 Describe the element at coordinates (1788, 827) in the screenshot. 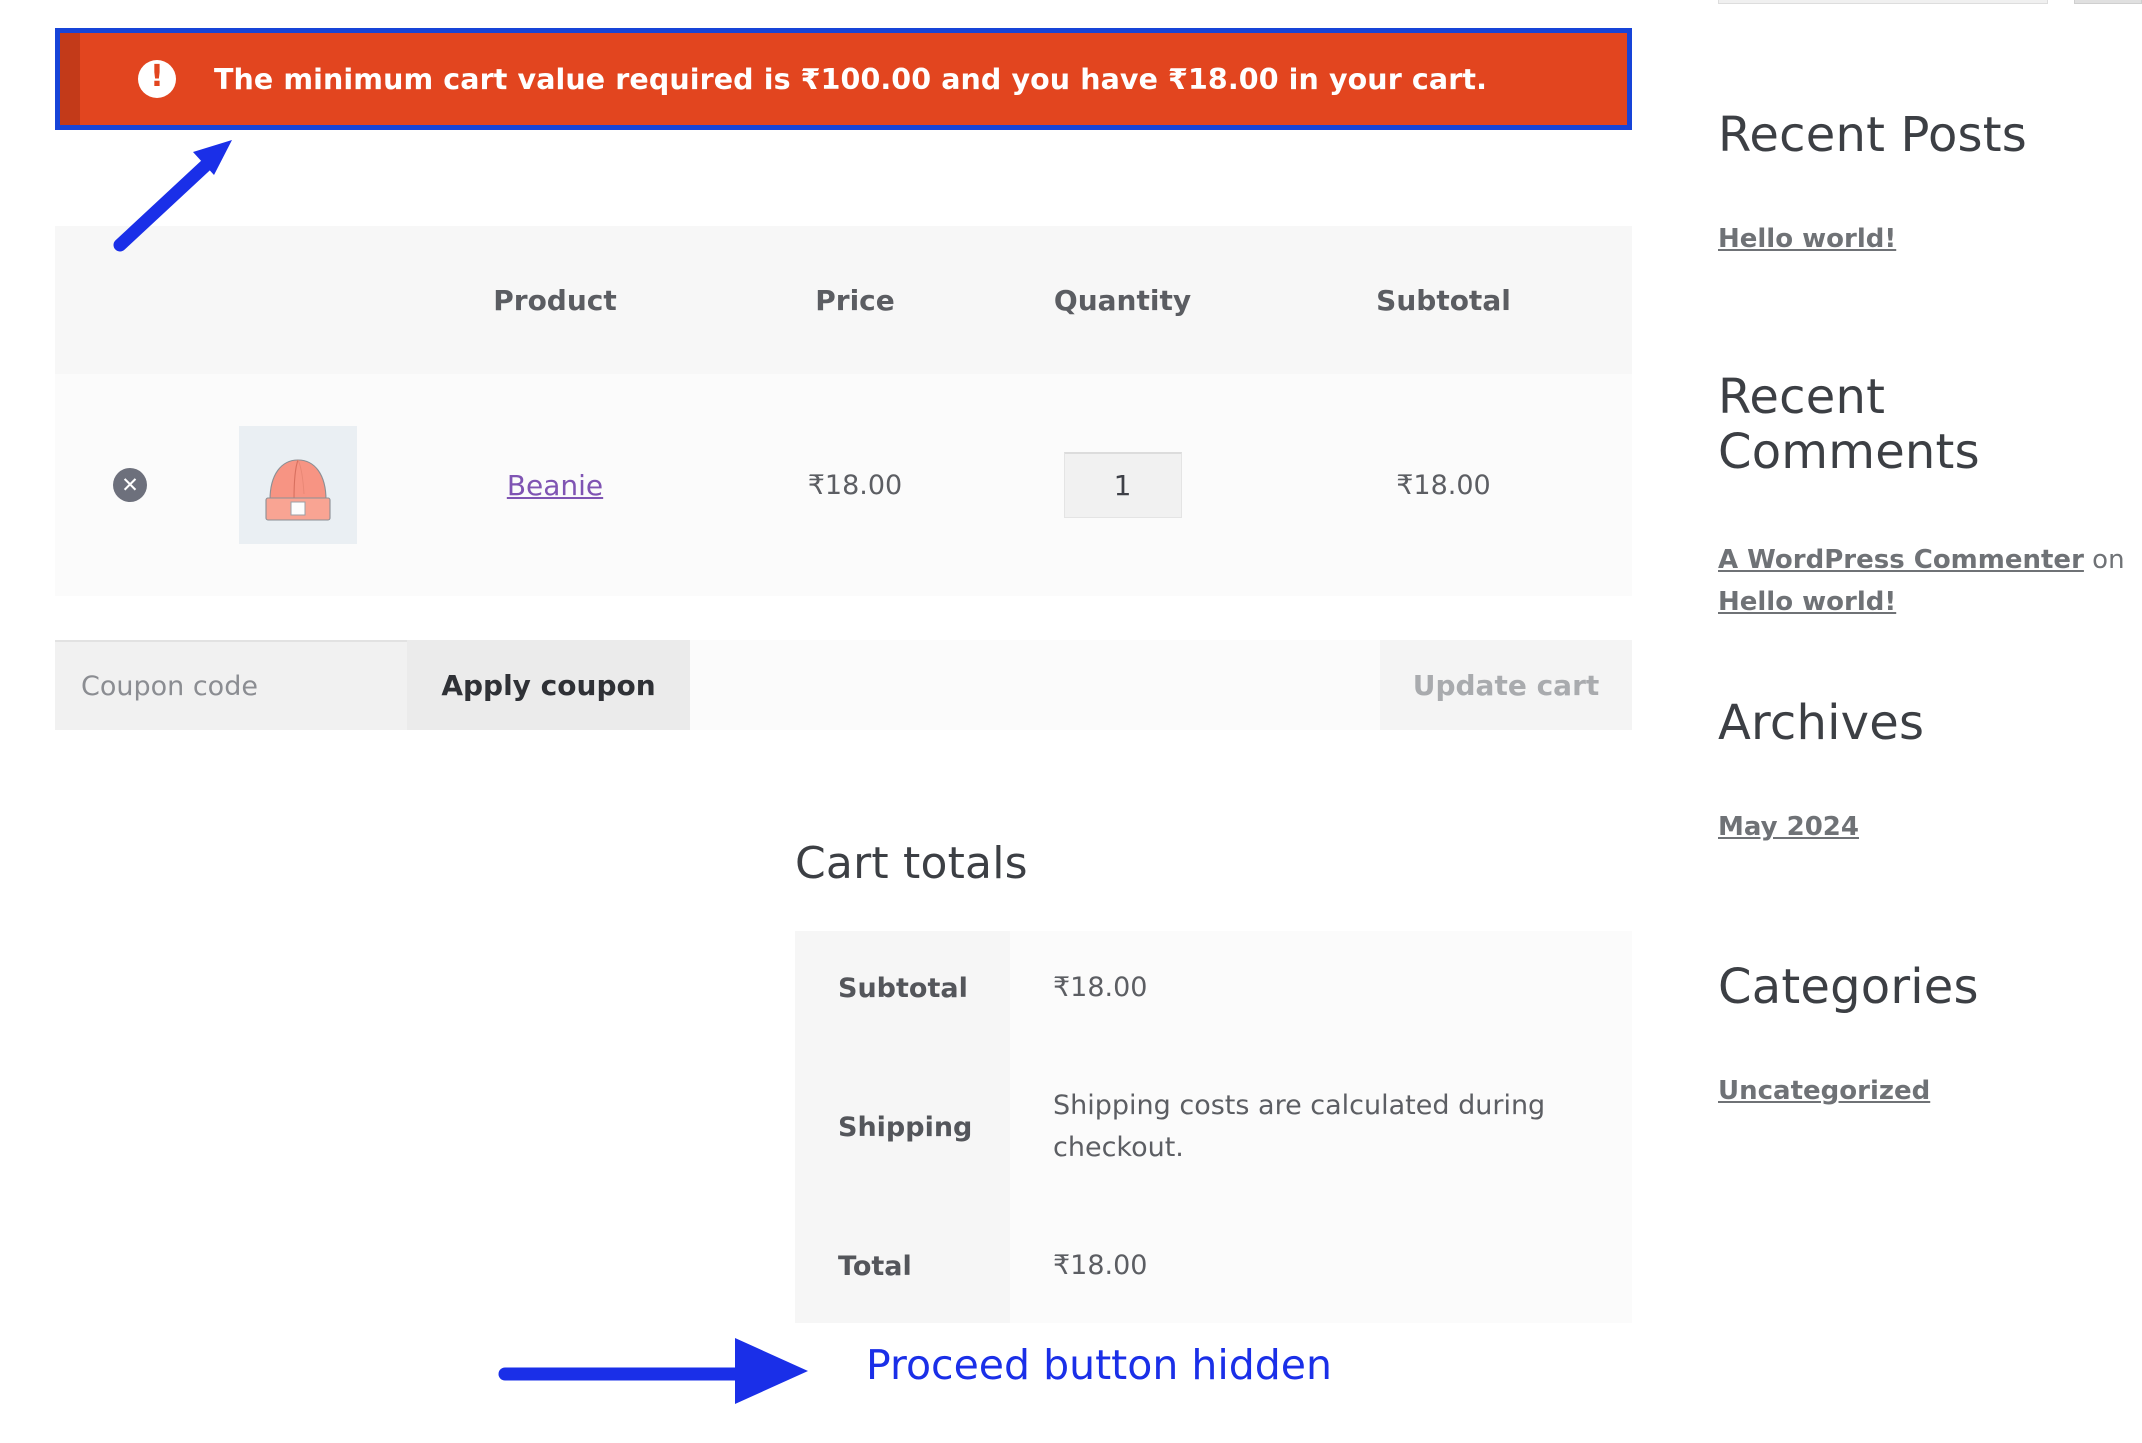

I see `list-item: May 2024` at that location.